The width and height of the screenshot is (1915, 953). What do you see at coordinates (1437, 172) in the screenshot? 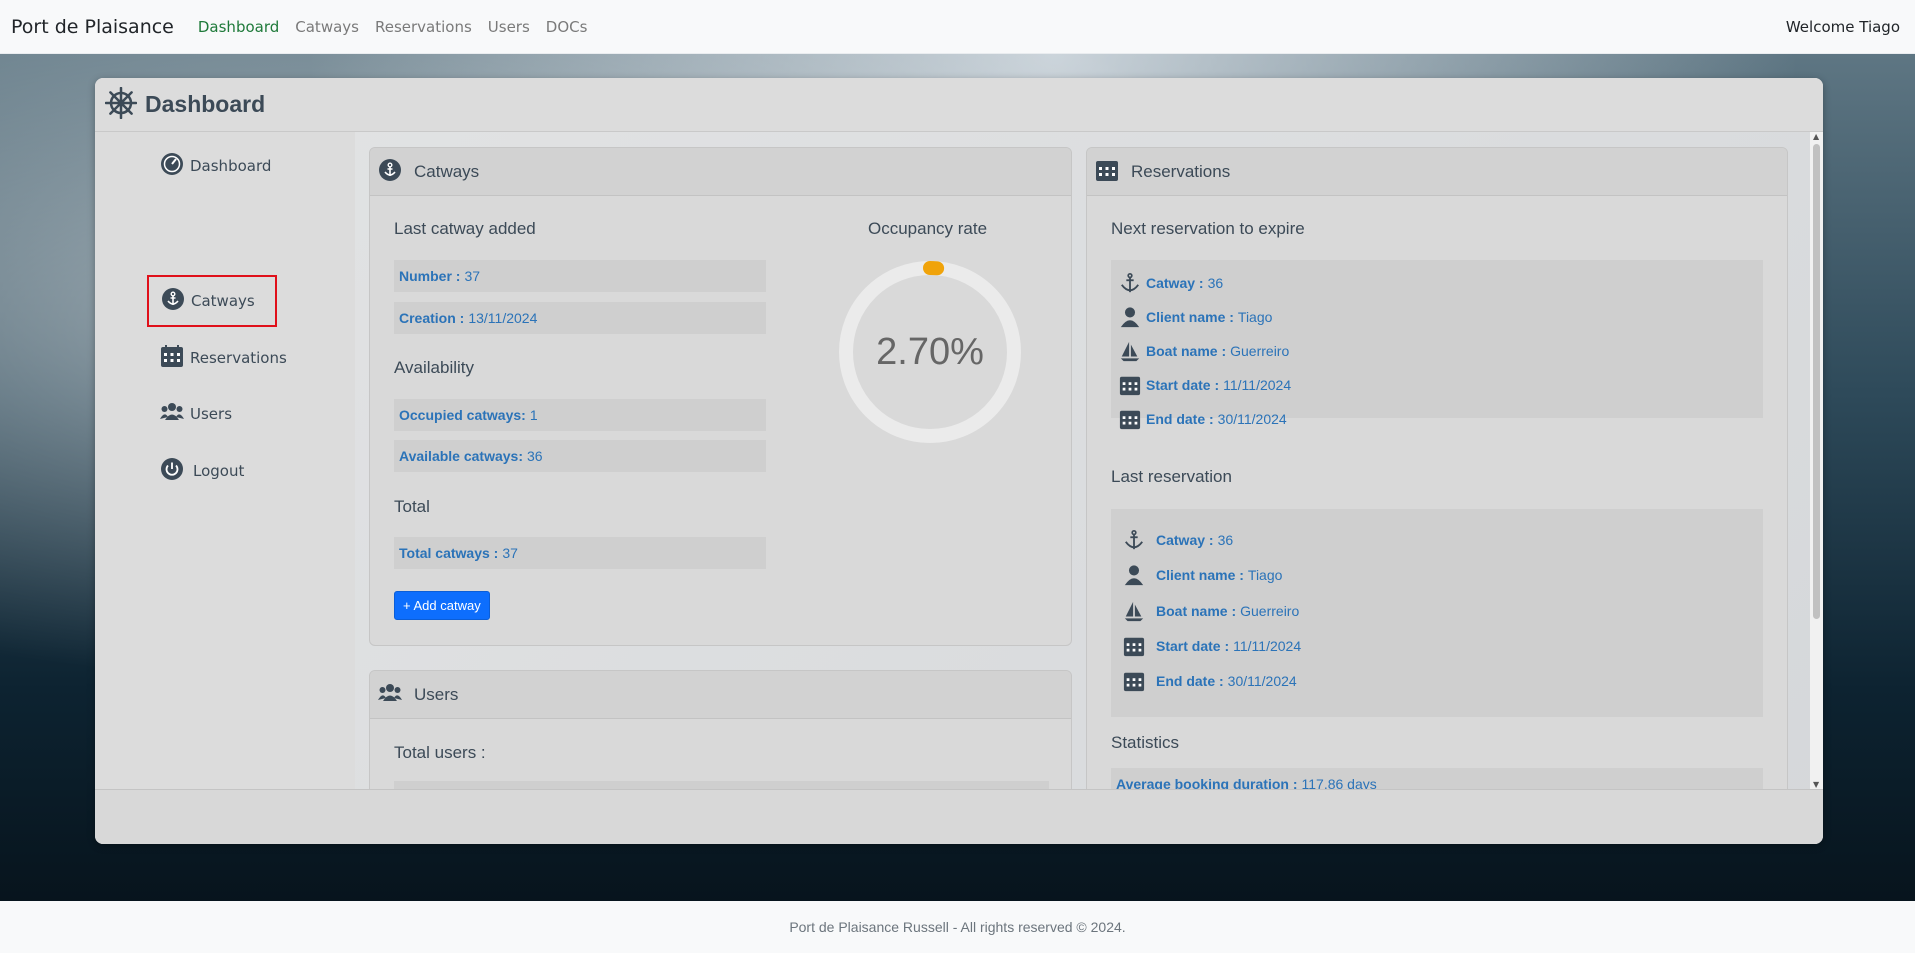
I see `reservations-card-header: Reservations` at bounding box center [1437, 172].